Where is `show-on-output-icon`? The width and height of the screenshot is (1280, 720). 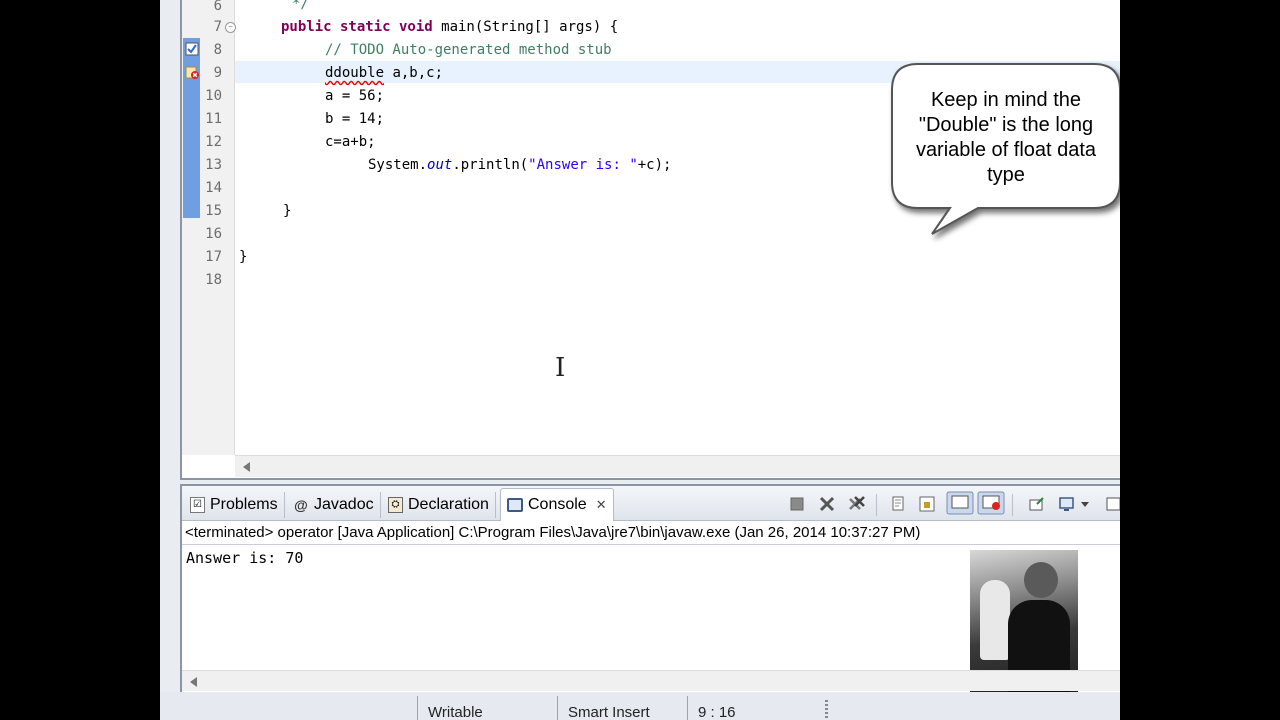 show-on-output-icon is located at coordinates (960, 503).